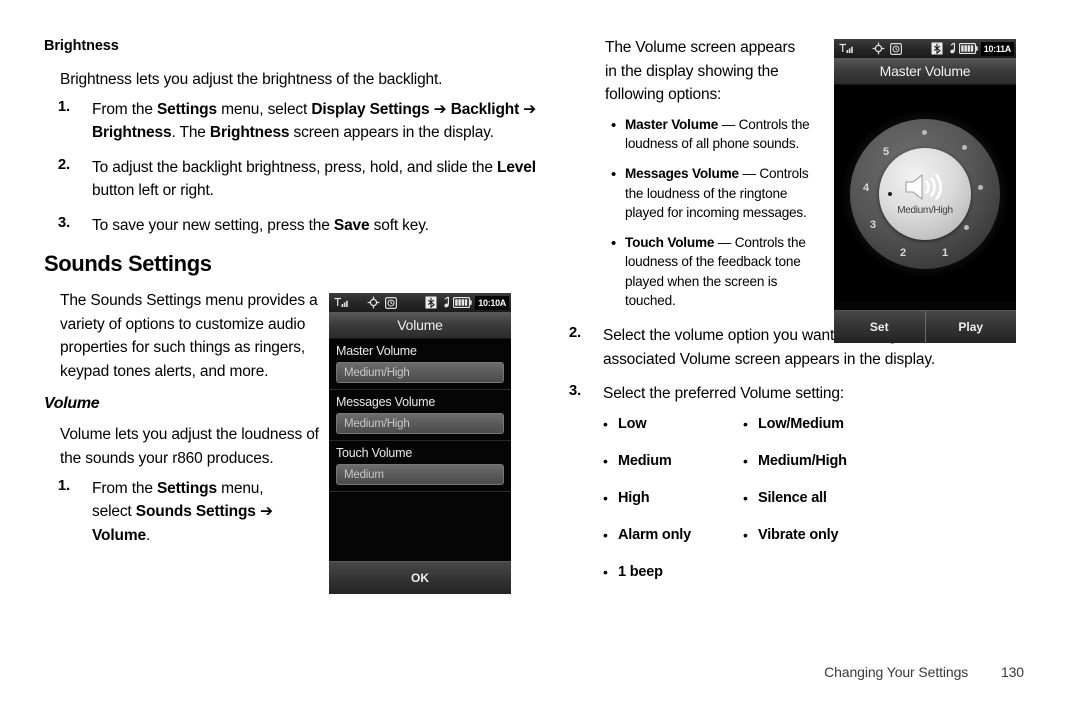  I want to click on setting-label: 1 beep, so click(640, 571).